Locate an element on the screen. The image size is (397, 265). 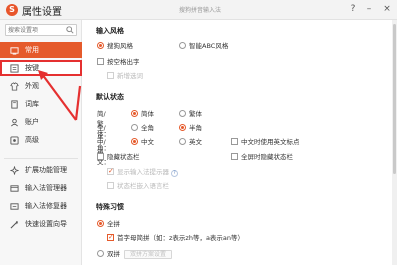
book-icon is located at coordinates (14, 104).